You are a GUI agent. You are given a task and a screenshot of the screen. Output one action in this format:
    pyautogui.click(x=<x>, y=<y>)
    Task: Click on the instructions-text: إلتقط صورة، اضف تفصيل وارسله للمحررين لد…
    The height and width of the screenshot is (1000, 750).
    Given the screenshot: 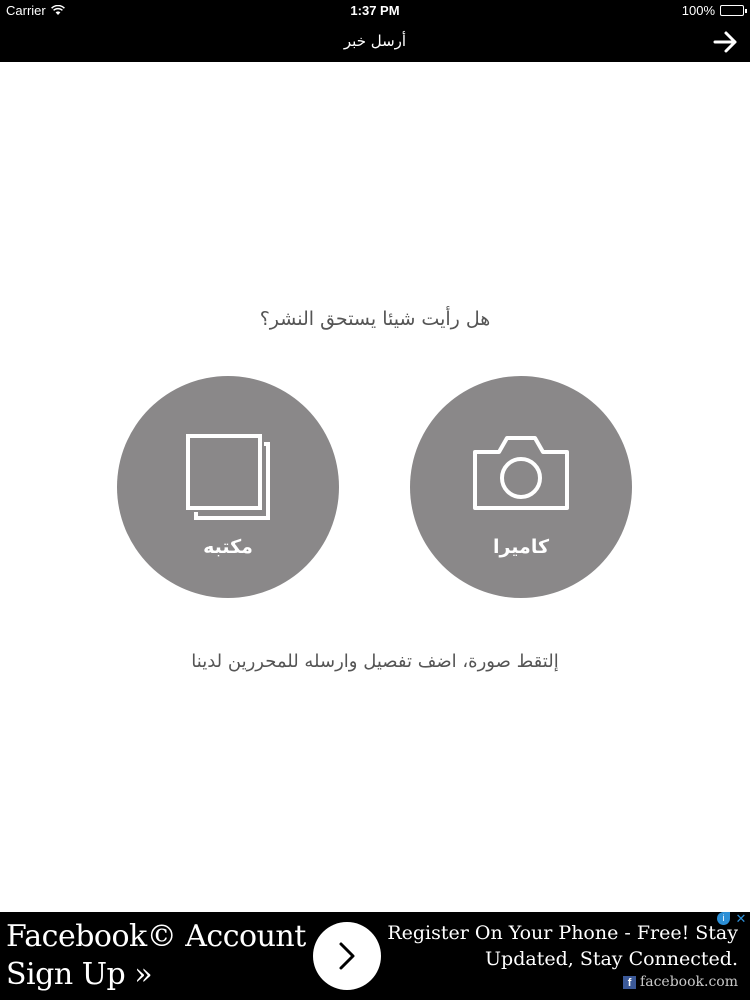 What is the action you would take?
    pyautogui.click(x=375, y=661)
    